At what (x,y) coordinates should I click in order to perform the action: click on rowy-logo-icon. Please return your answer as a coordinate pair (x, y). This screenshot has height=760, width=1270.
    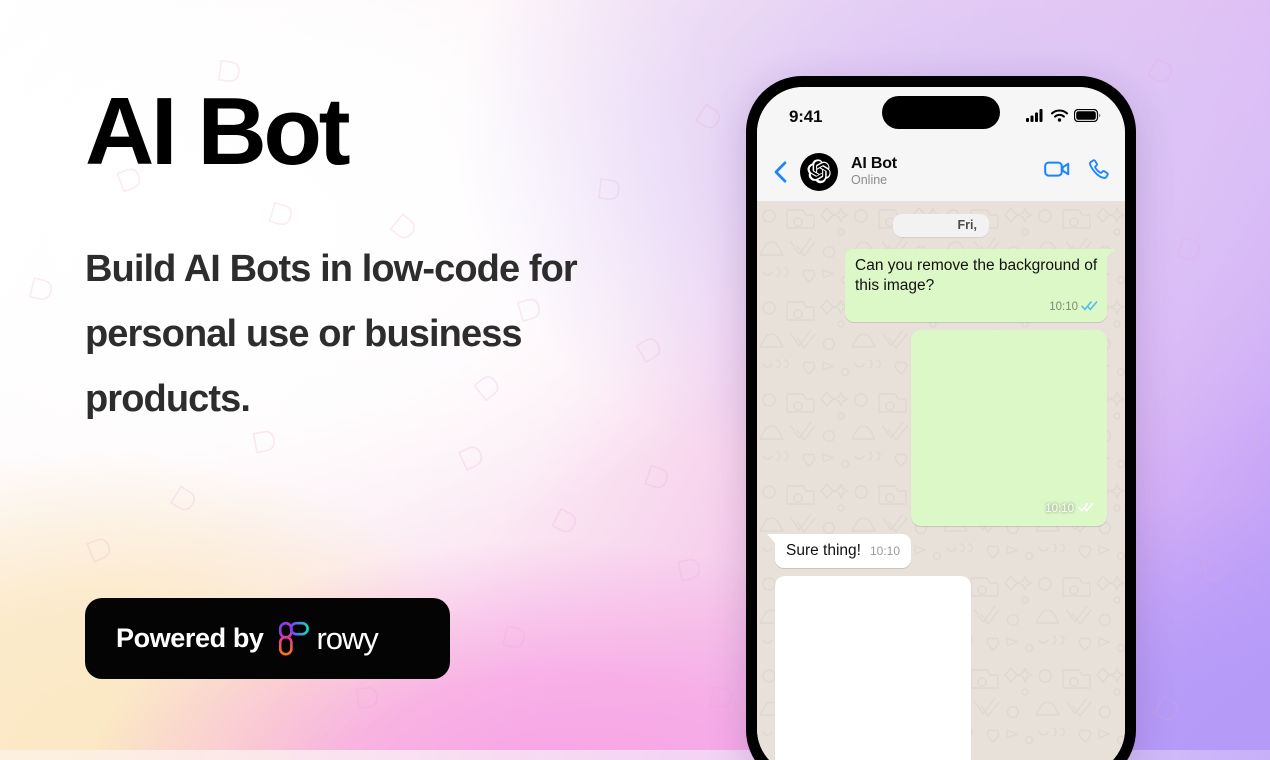
    Looking at the image, I should click on (293, 638).